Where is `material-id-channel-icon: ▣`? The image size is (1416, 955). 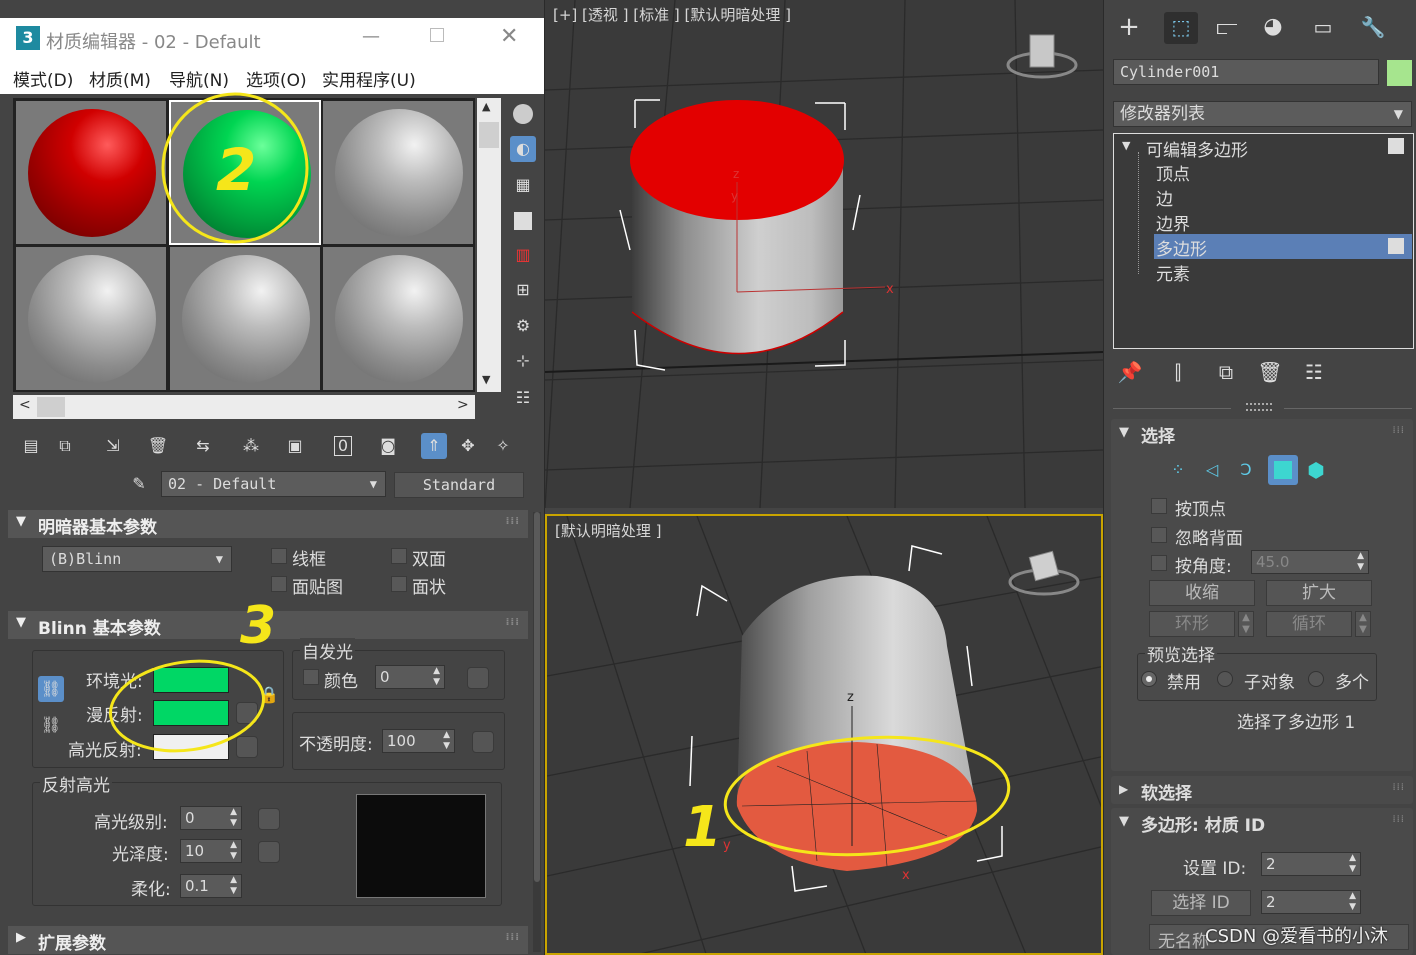 material-id-channel-icon: ▣ is located at coordinates (295, 446).